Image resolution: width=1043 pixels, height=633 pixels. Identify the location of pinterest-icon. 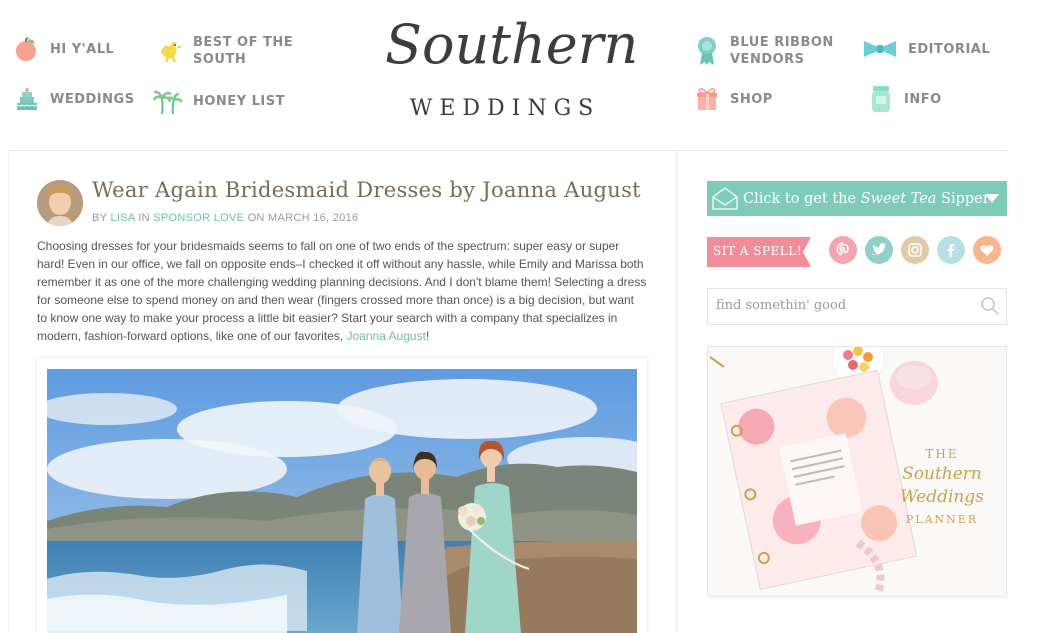
(842, 249).